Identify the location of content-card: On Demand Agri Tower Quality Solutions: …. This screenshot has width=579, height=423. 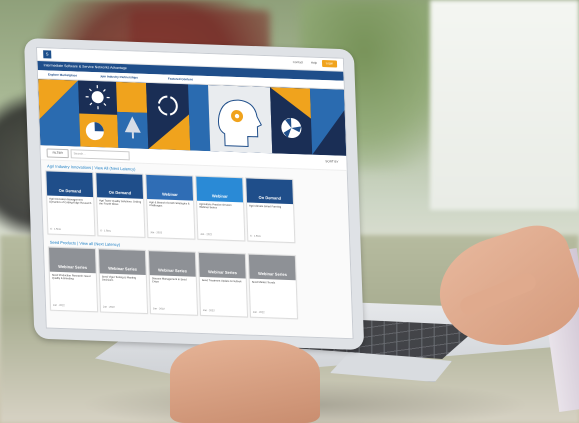
(120, 205).